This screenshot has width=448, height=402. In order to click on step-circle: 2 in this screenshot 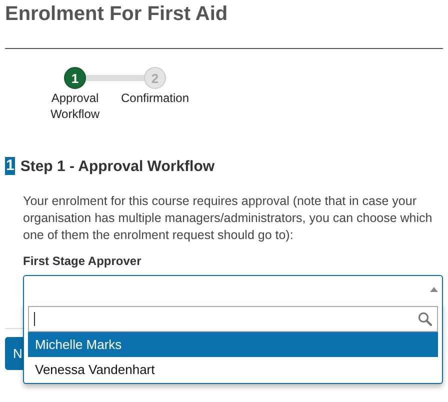, I will do `click(155, 78)`.